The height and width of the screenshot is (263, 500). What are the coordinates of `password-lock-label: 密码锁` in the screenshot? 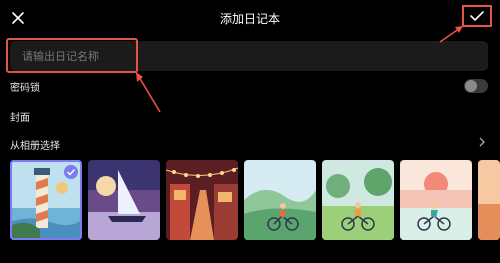 It's located at (25, 88).